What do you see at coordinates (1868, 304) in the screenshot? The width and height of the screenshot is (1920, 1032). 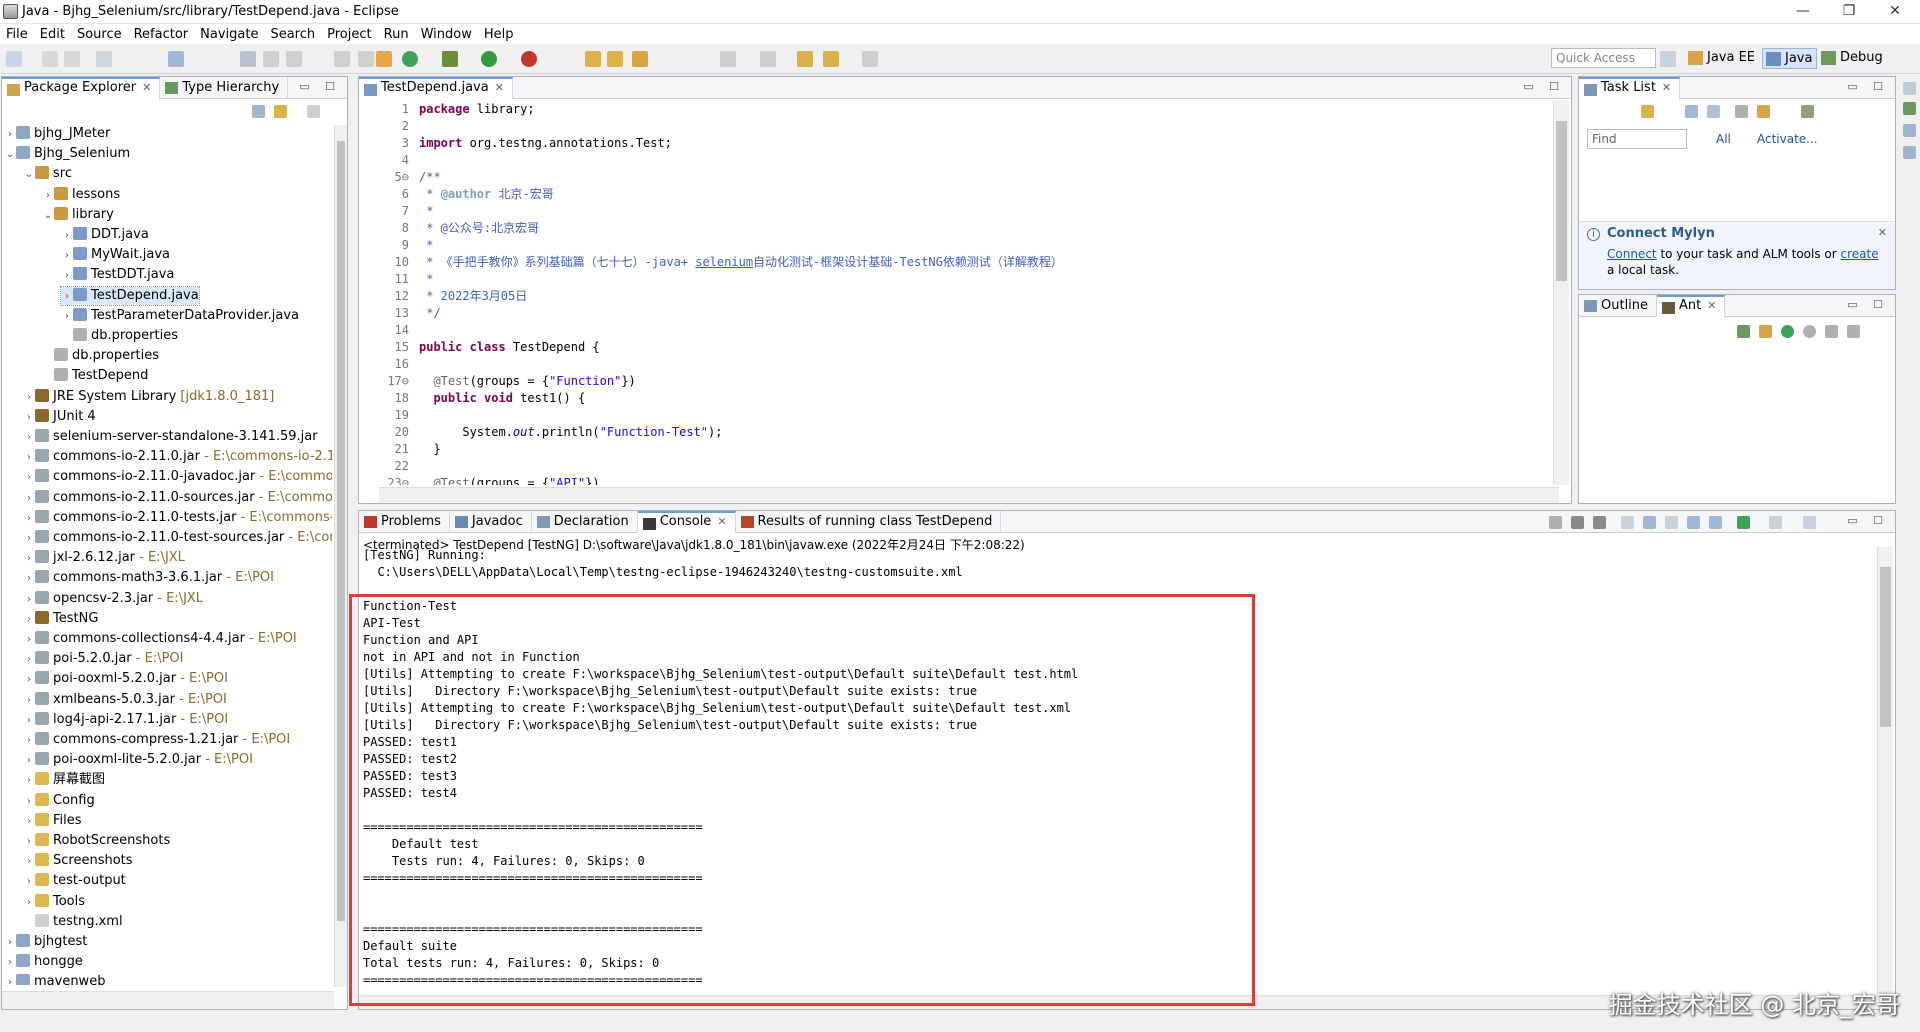 I see `outline-min-max: ▭ ☐` at bounding box center [1868, 304].